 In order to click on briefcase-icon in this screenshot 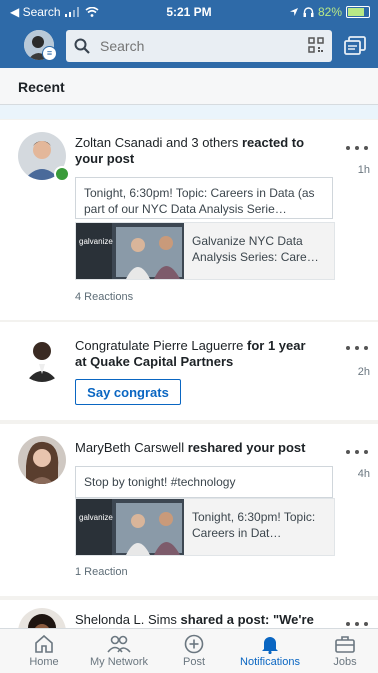, I will do `click(345, 644)`.